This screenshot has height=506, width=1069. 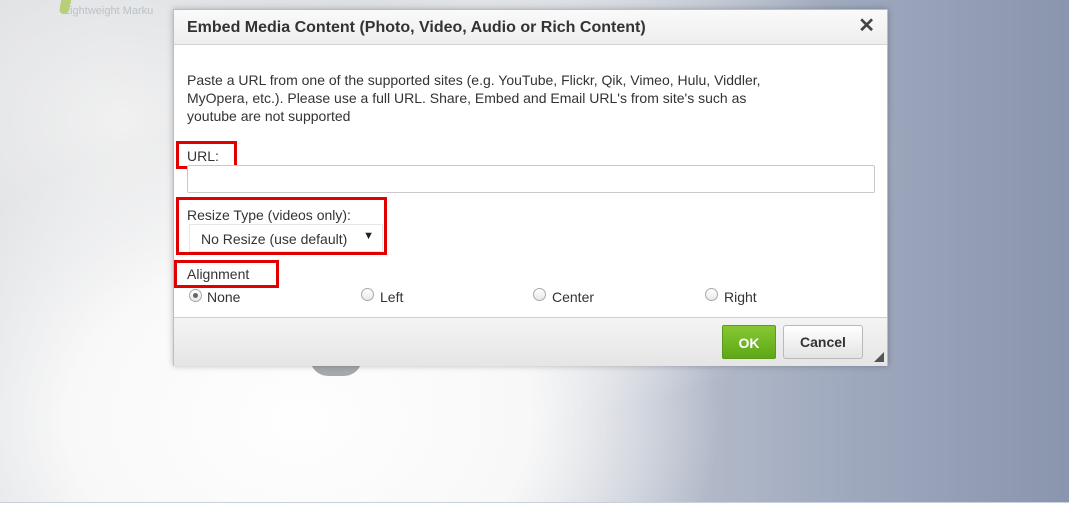 I want to click on radio-none-label: None, so click(x=224, y=297).